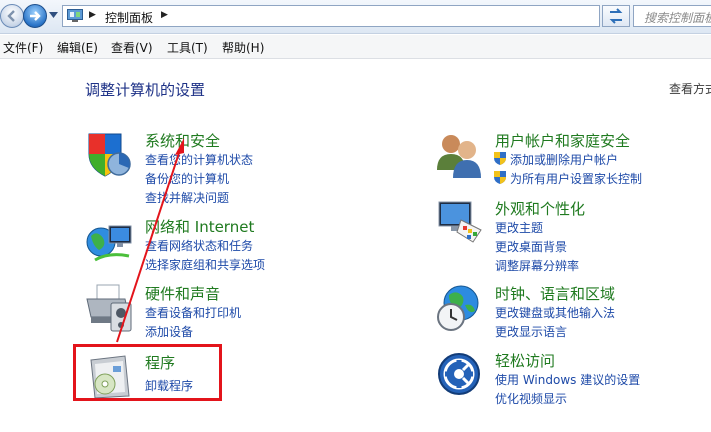 The height and width of the screenshot is (432, 711). What do you see at coordinates (150, 240) in the screenshot?
I see `annotation-arrow-icon` at bounding box center [150, 240].